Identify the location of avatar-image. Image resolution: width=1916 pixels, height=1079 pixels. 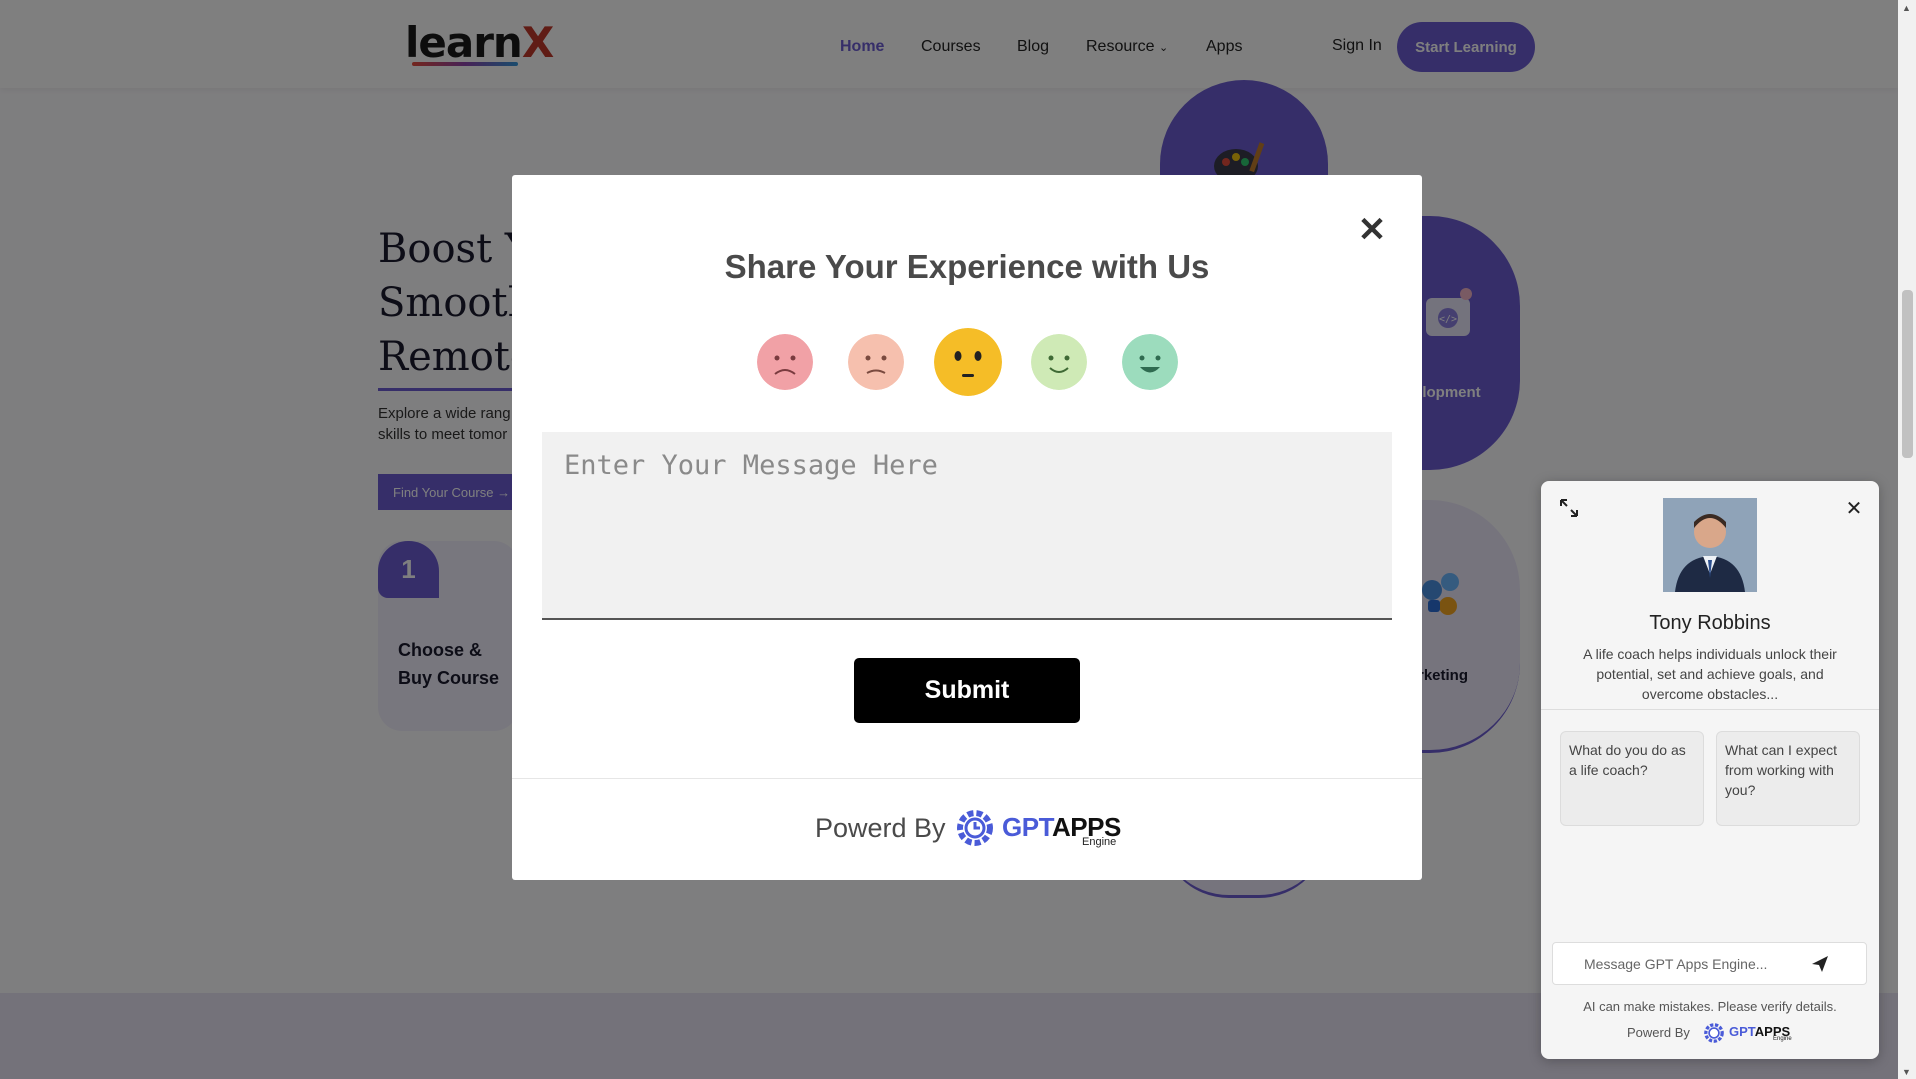
(1710, 545).